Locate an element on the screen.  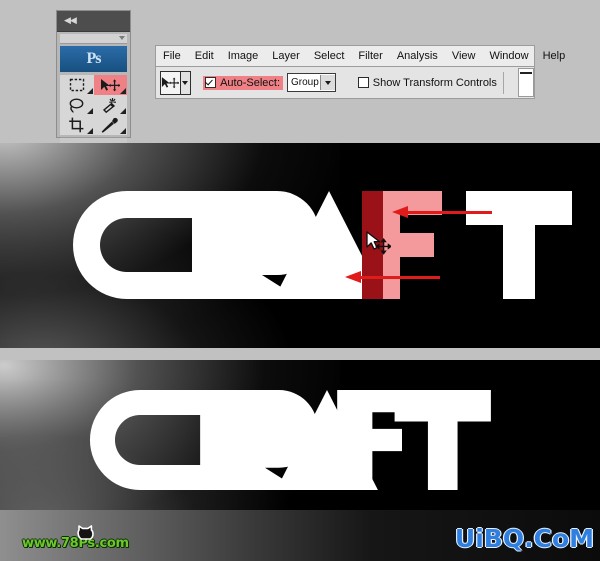
tools-panel: ◀◀ Ps is located at coordinates (93, 79).